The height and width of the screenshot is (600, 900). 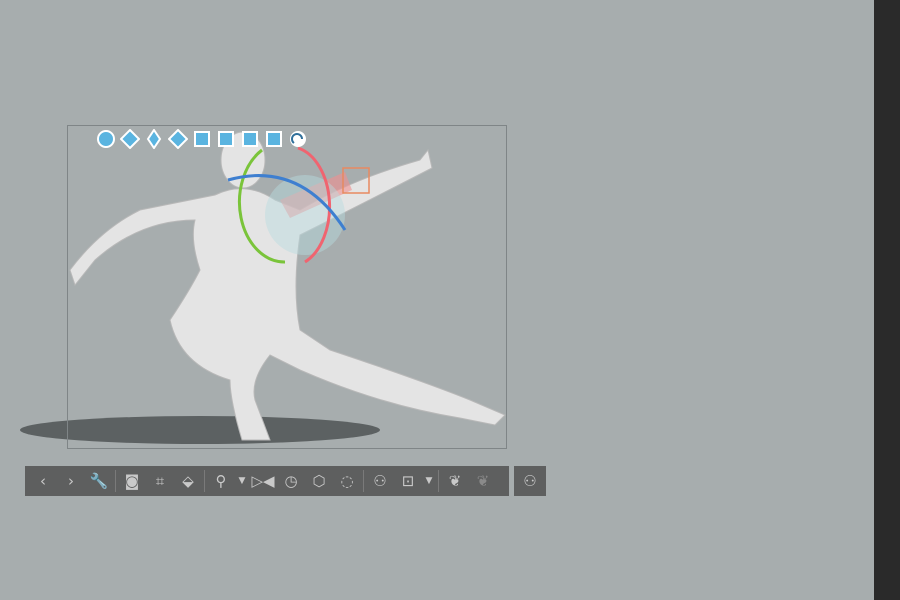 What do you see at coordinates (274, 139) in the screenshot?
I see `move-3d-icon` at bounding box center [274, 139].